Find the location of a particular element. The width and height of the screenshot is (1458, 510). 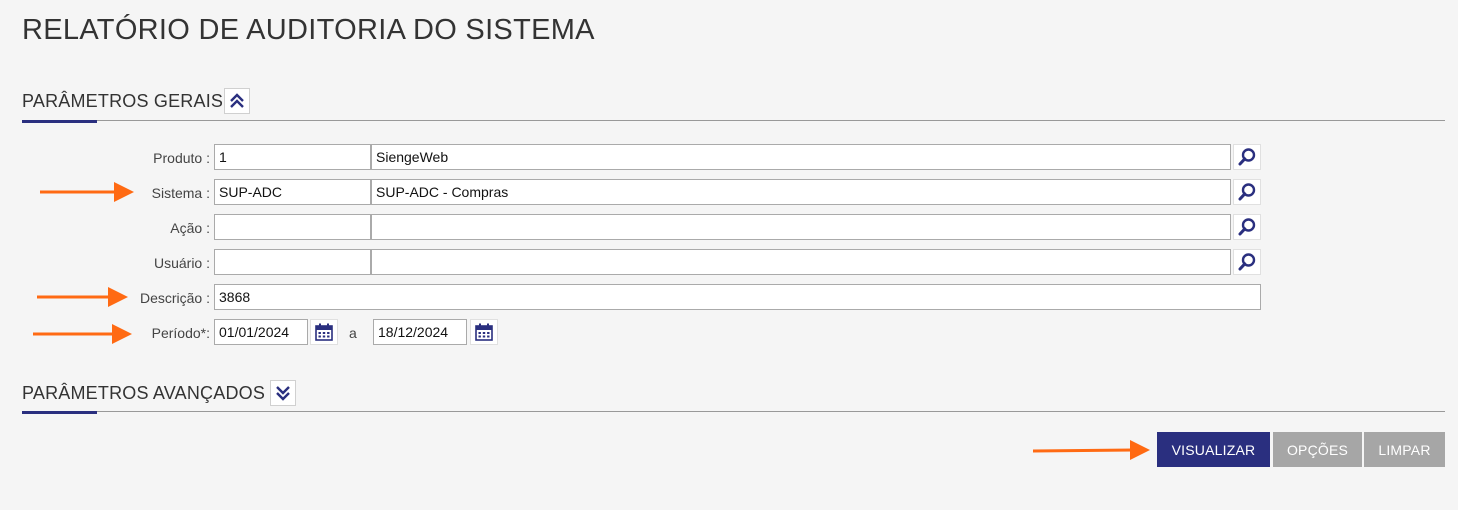

usuario-lookup-button is located at coordinates (1247, 262).